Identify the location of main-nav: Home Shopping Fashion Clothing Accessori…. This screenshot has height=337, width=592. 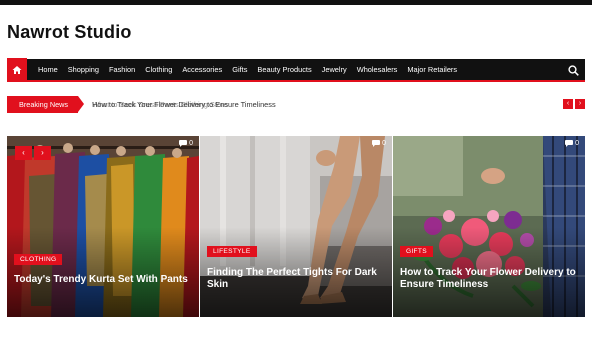
(296, 70).